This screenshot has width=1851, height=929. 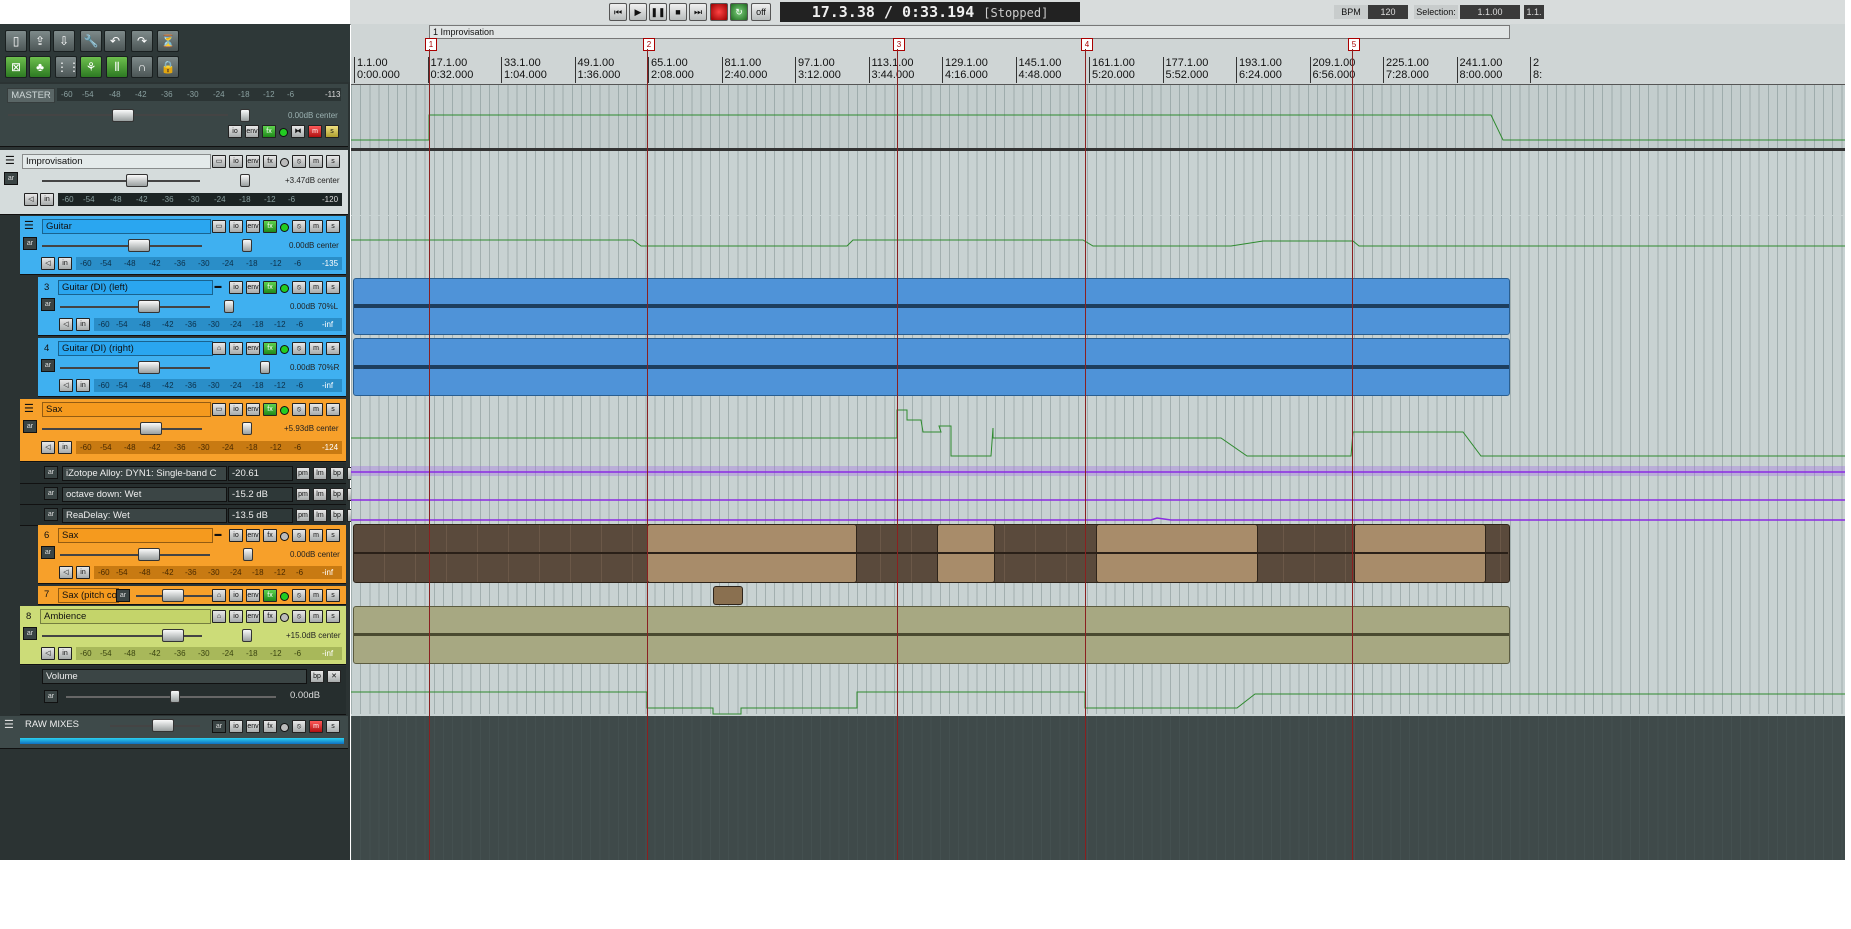 I want to click on pm-button: pm, so click(x=303, y=473).